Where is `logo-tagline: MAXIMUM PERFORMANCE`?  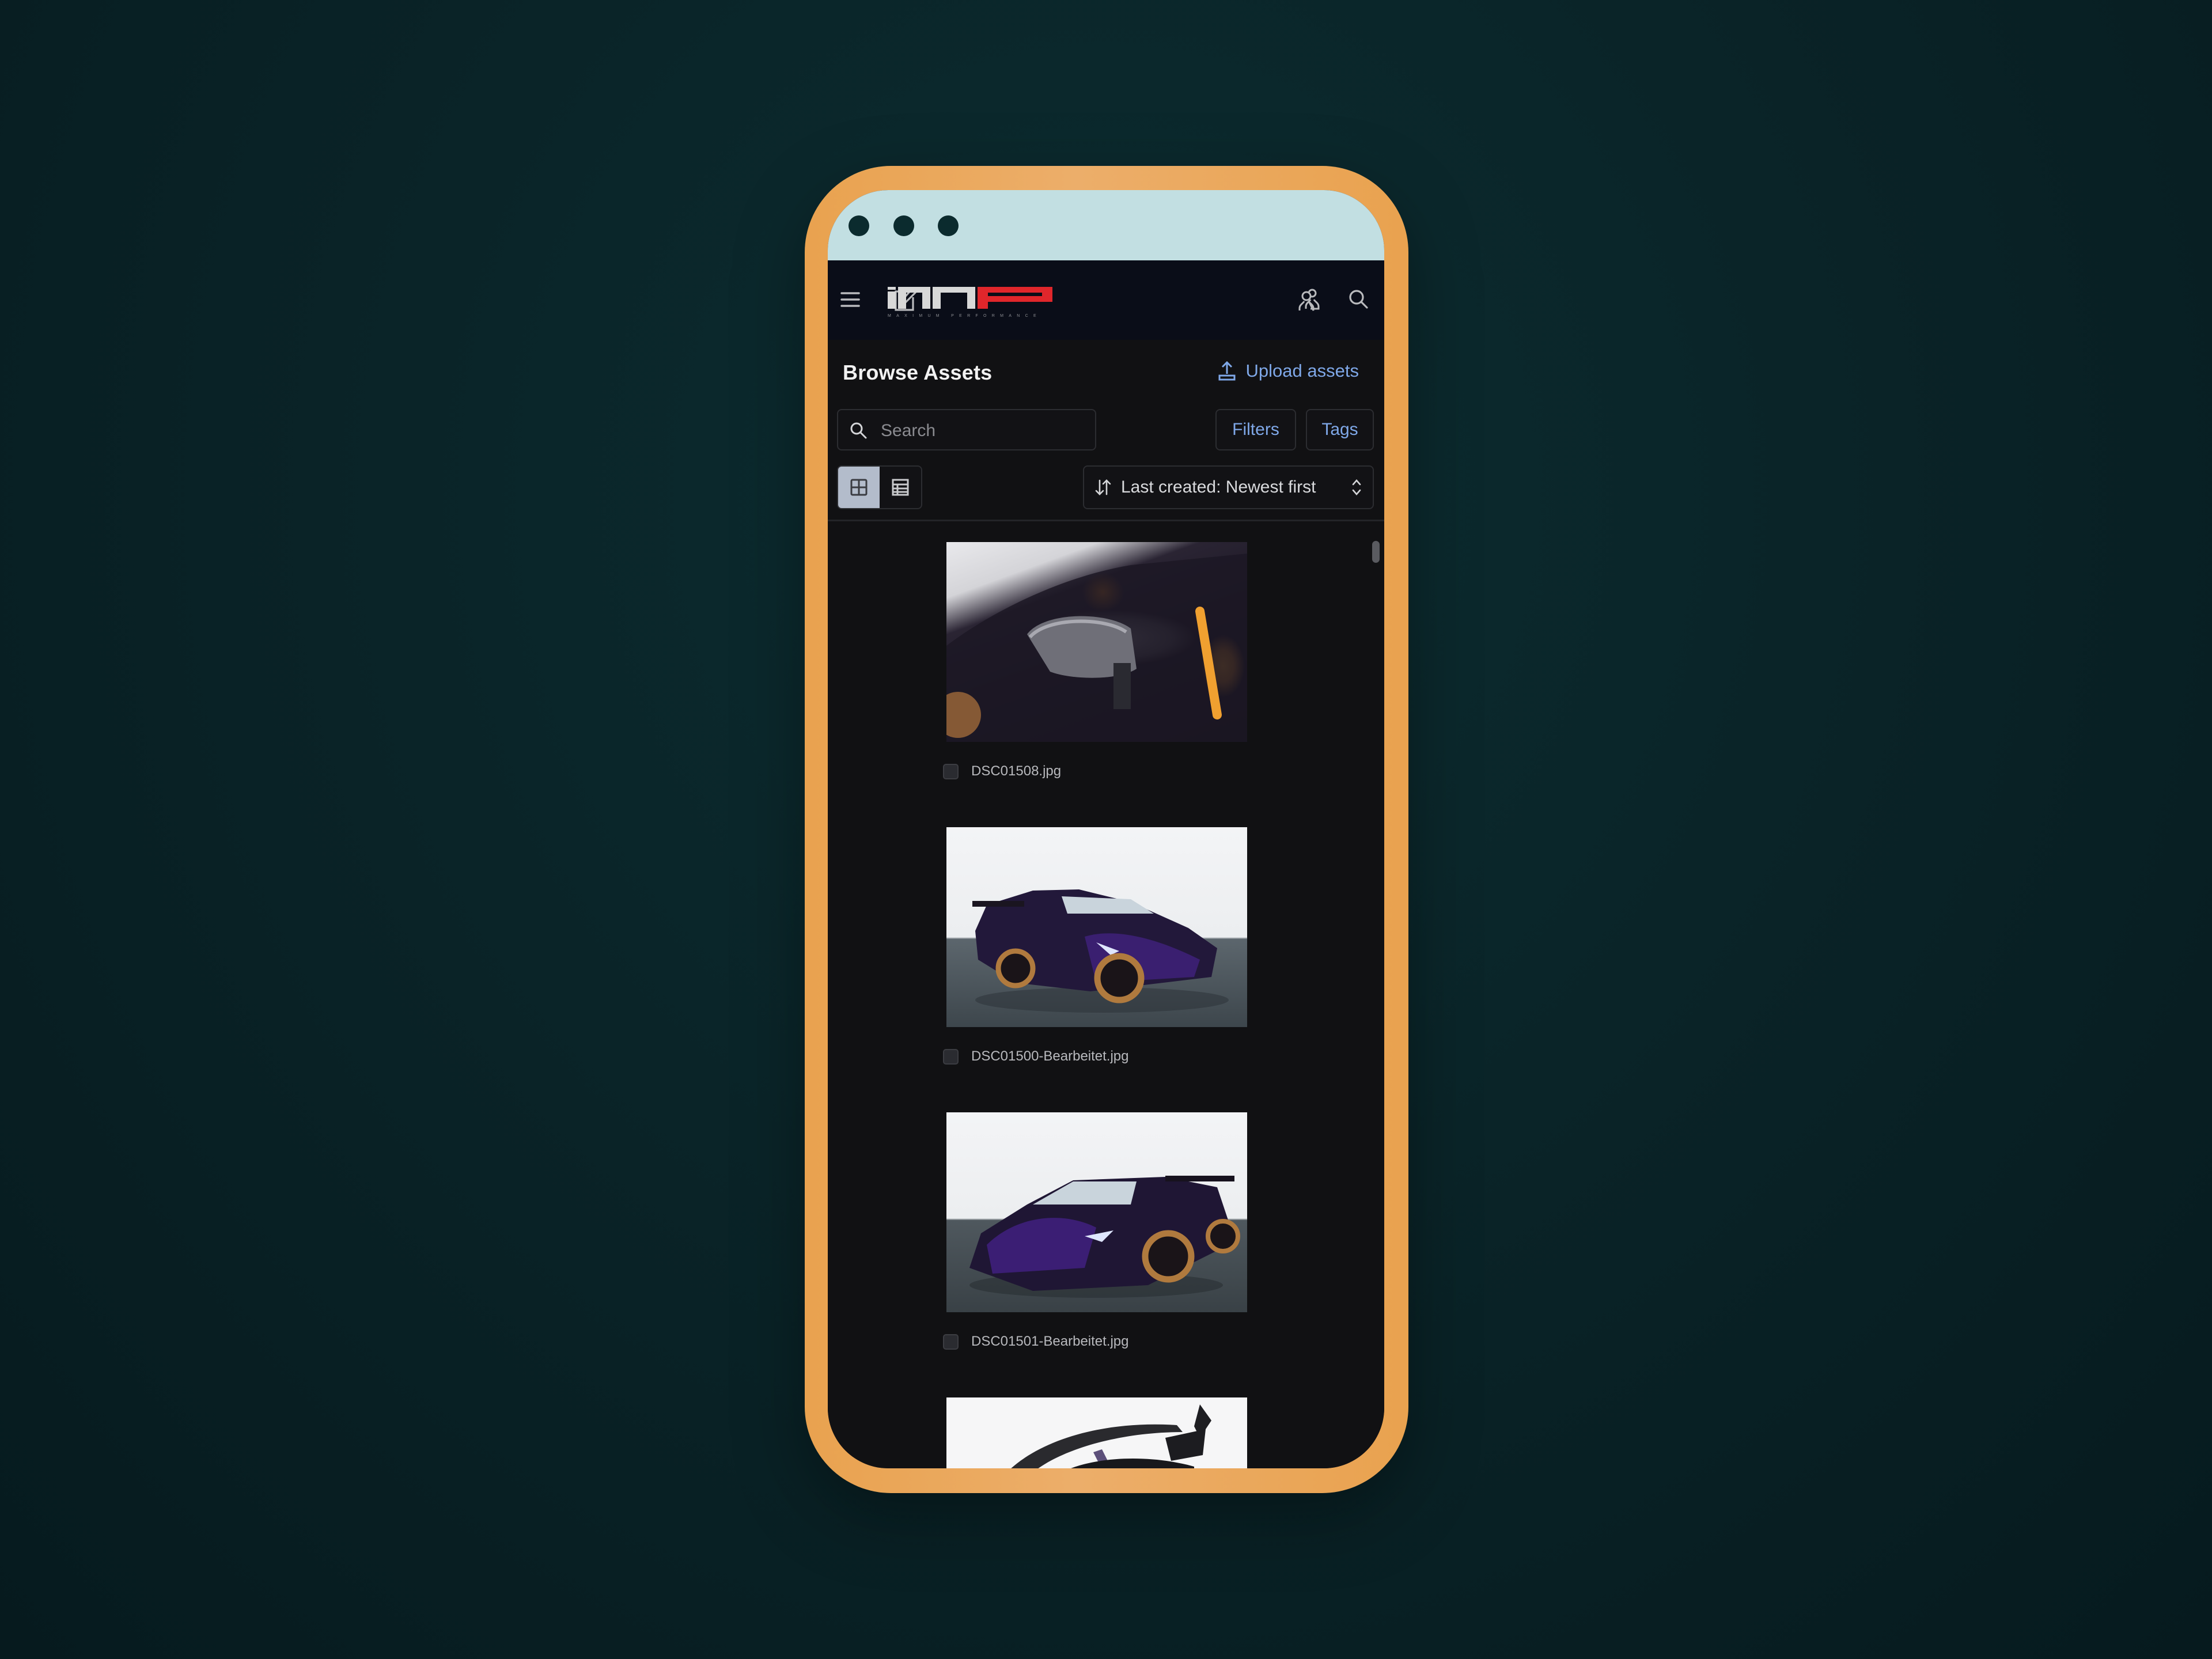
logo-tagline: MAXIMUM PERFORMANCE is located at coordinates (964, 316).